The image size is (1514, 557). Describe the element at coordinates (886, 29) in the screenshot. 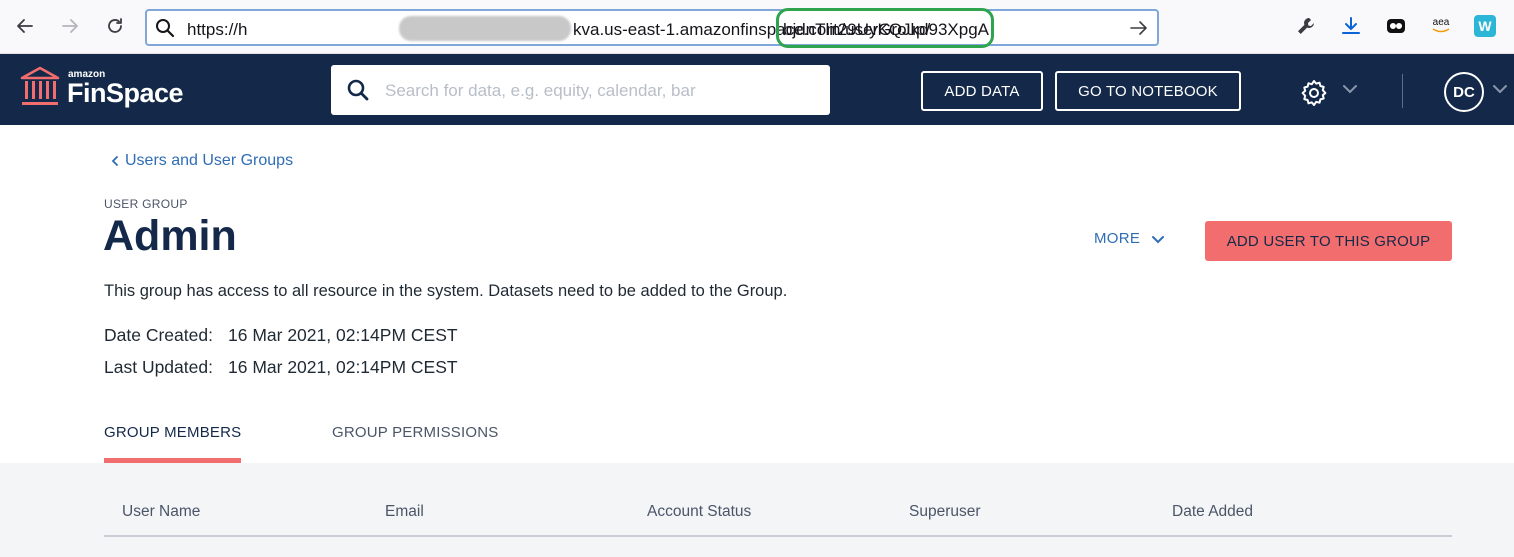

I see `url-group-id: bjdnTlit29UyKQJkd93XpgA` at that location.